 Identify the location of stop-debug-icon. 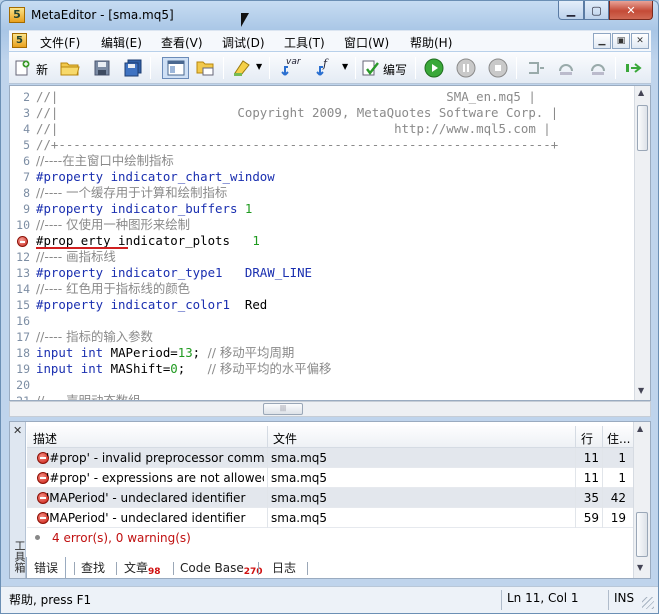
(498, 68).